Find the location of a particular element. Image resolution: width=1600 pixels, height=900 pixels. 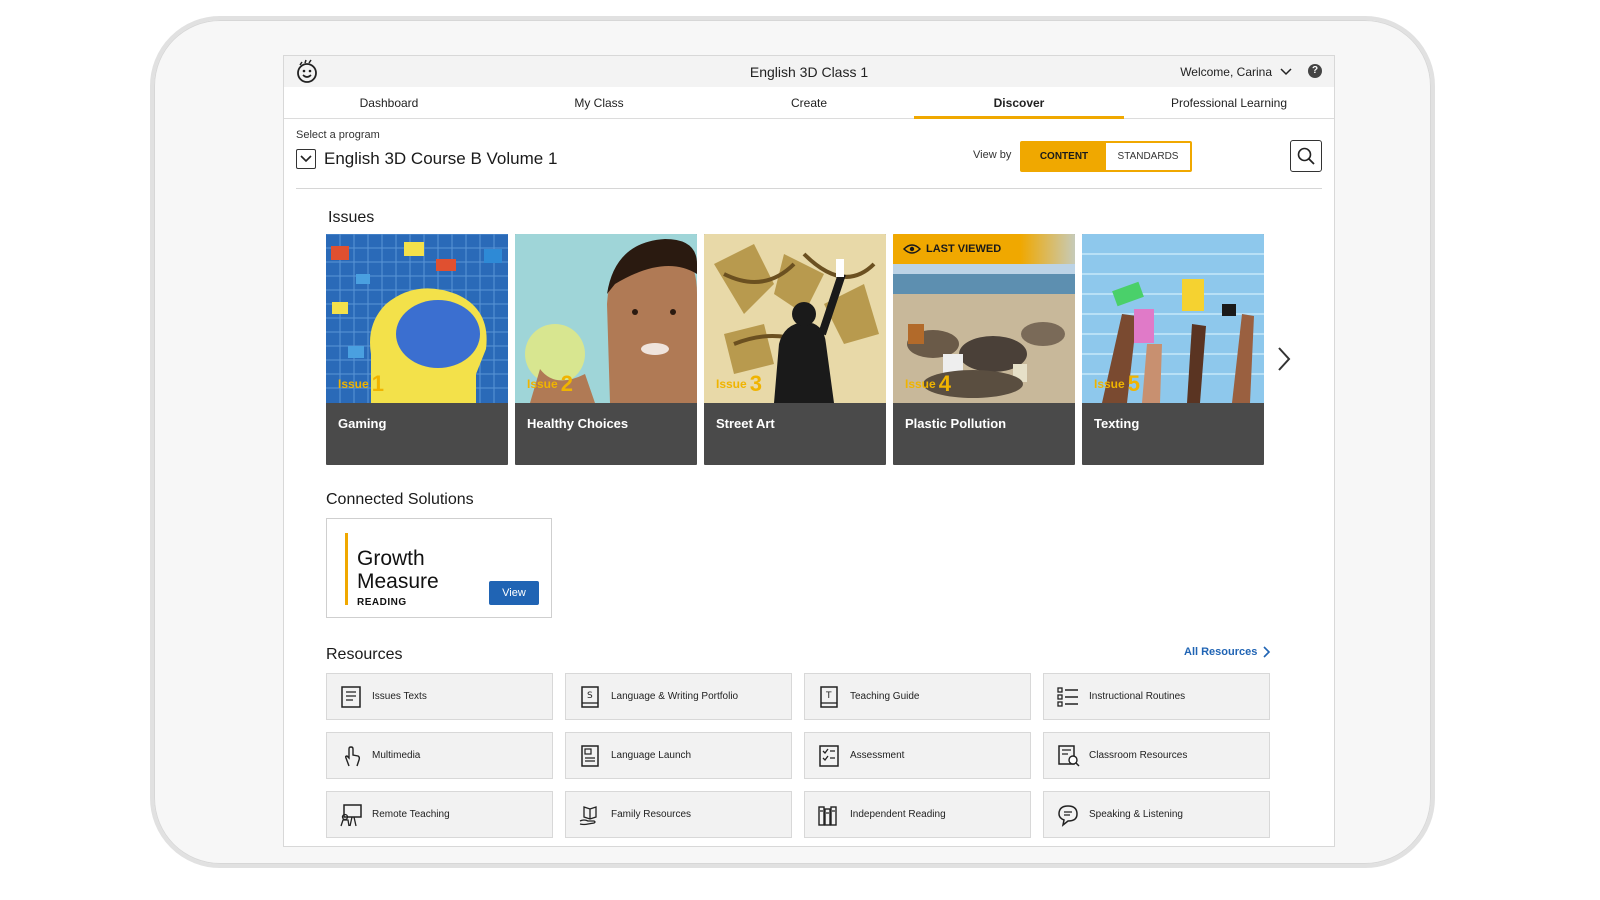

resource-label: Instructional Routines is located at coordinates (1137, 696).